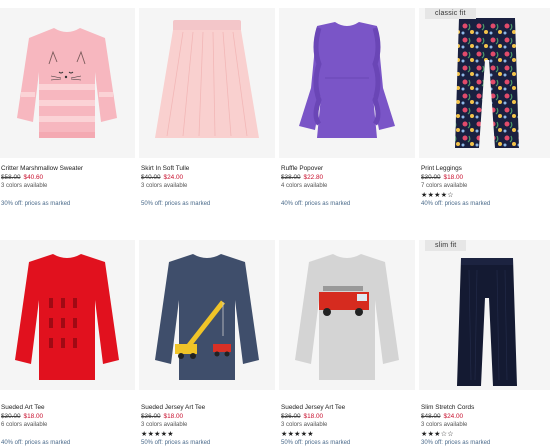 This screenshot has width=550, height=448. I want to click on tulle-skirt-illustration, so click(207, 79).